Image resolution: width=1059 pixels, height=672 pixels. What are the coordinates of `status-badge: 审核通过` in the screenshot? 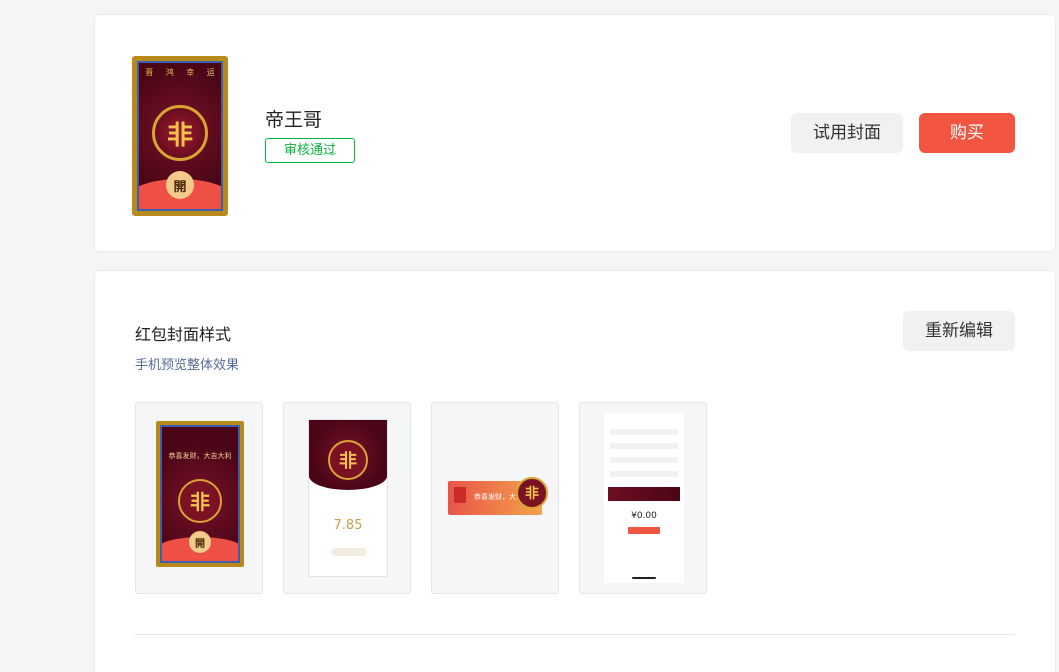 It's located at (310, 150).